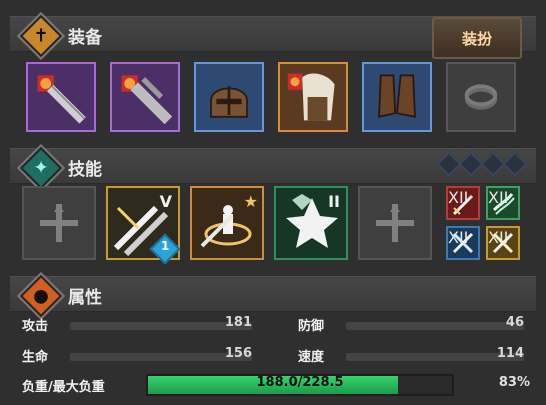 The image size is (546, 405). I want to click on offhand-slot, so click(145, 97).